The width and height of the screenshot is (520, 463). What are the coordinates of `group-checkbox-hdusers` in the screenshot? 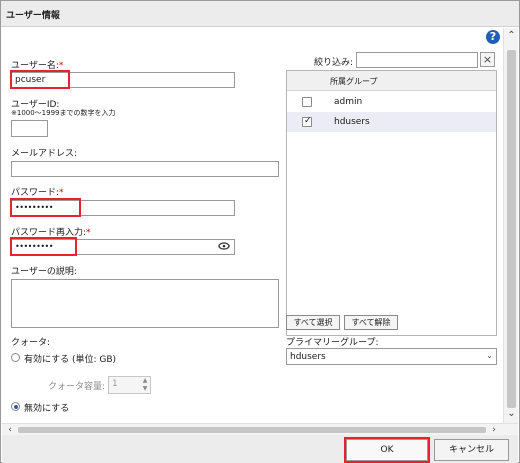 It's located at (307, 121).